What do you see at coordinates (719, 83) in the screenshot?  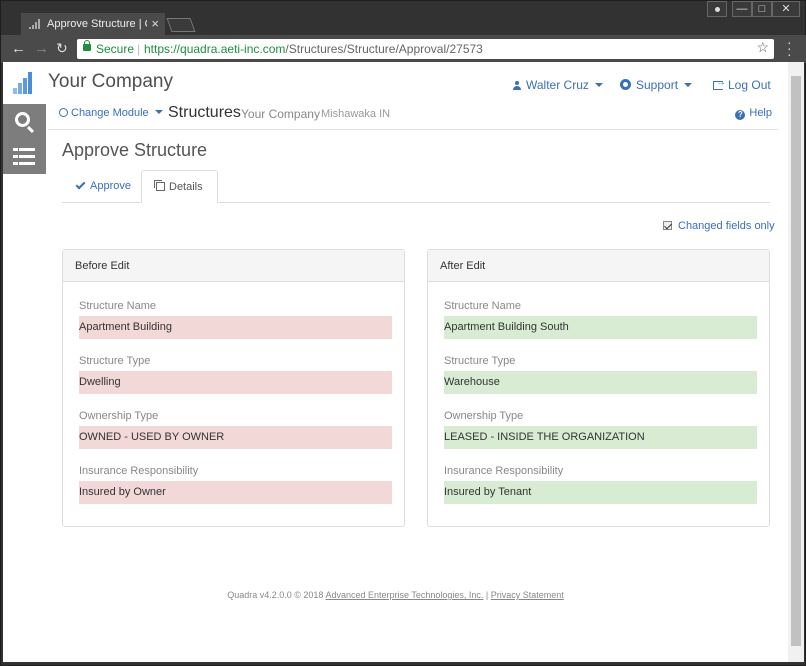 I see `logout-icon` at bounding box center [719, 83].